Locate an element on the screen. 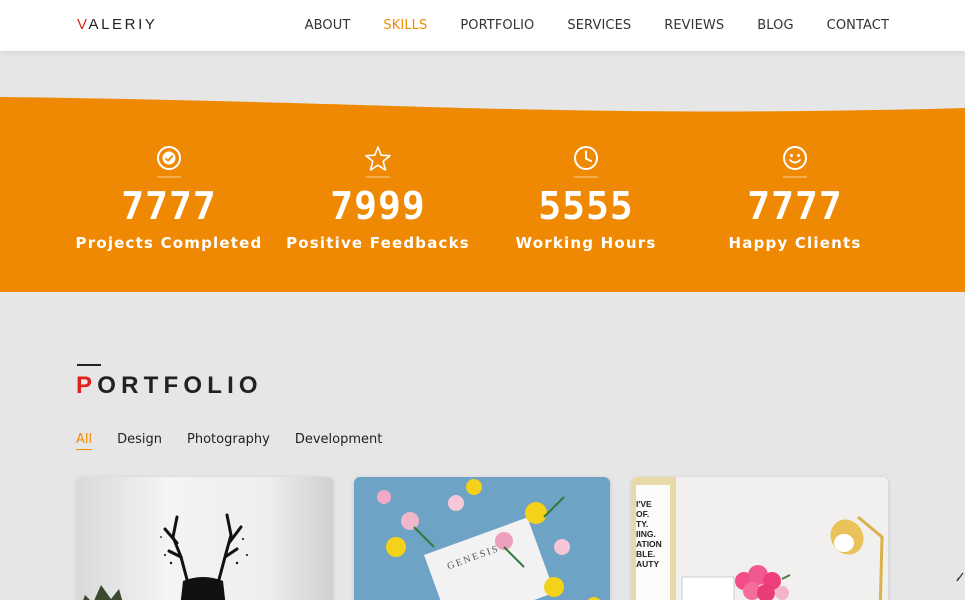  nav-item-services: SERVICES is located at coordinates (599, 25).